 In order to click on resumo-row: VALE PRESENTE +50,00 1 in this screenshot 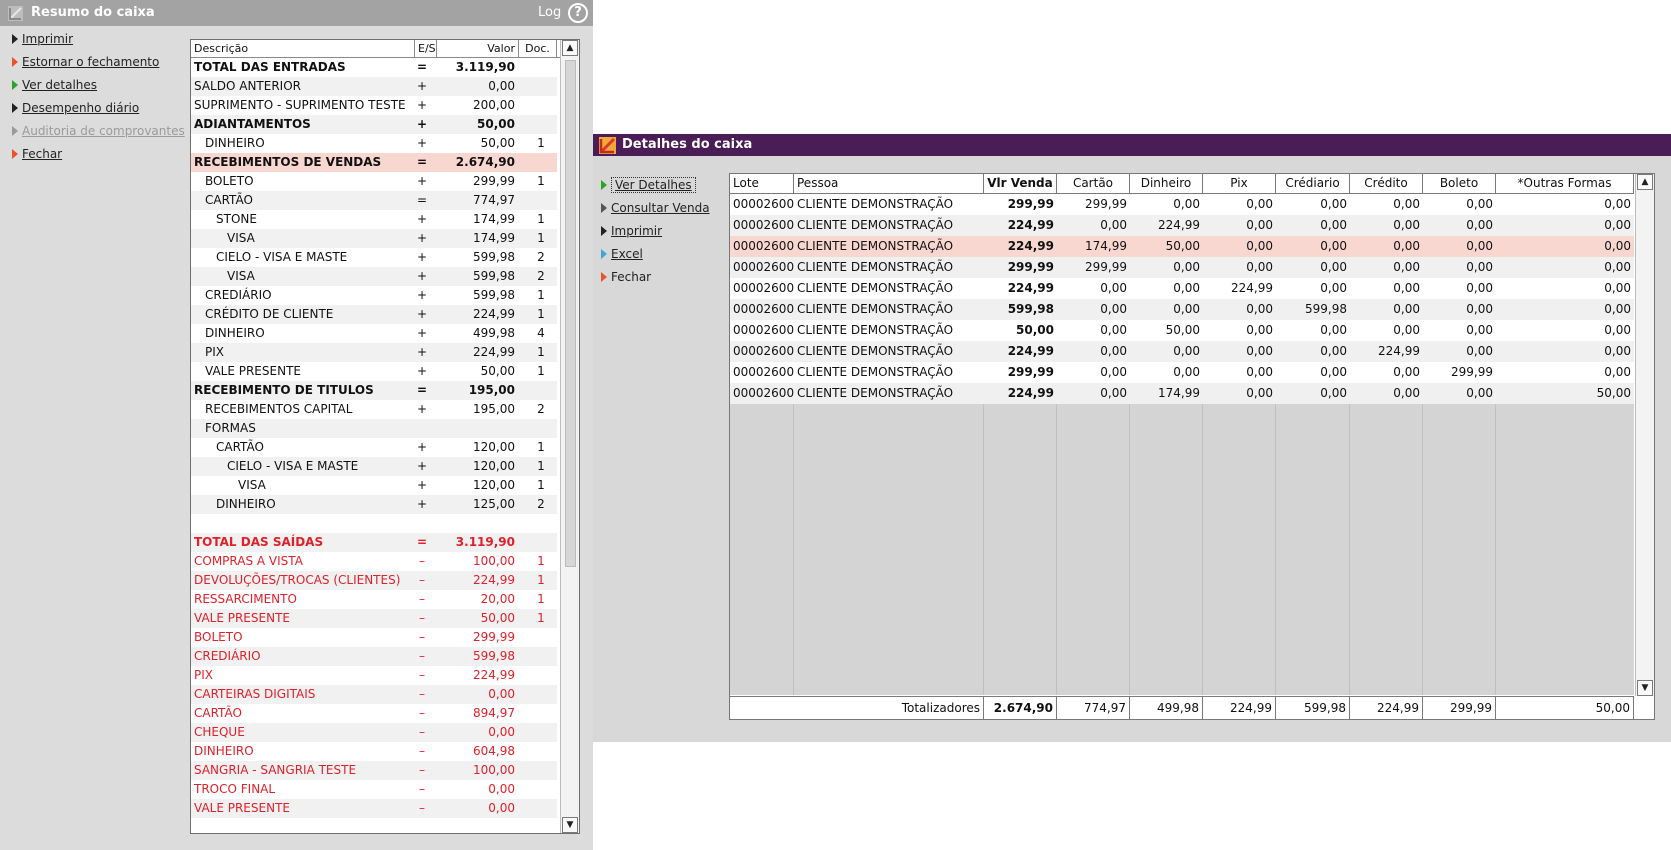, I will do `click(374, 371)`.